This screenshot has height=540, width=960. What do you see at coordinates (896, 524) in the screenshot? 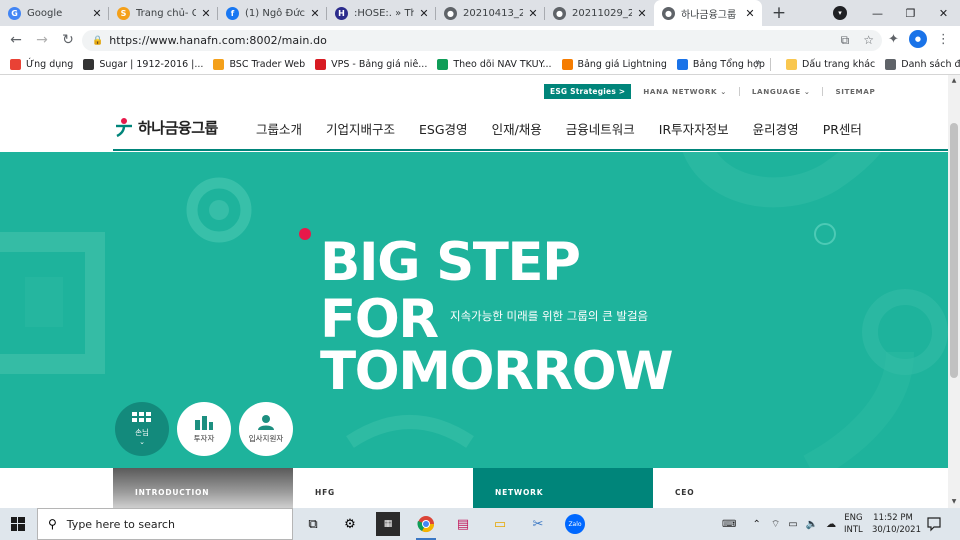
I see `taskbar-clock: 11:52 PM 30/10/2021` at bounding box center [896, 524].